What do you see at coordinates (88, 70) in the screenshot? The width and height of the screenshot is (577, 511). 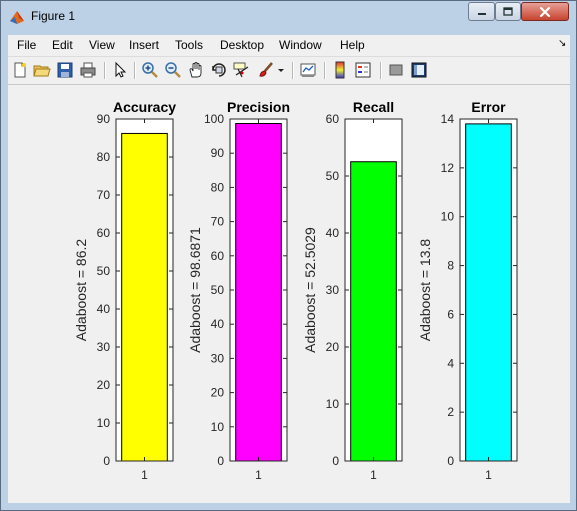 I see `print-icon` at bounding box center [88, 70].